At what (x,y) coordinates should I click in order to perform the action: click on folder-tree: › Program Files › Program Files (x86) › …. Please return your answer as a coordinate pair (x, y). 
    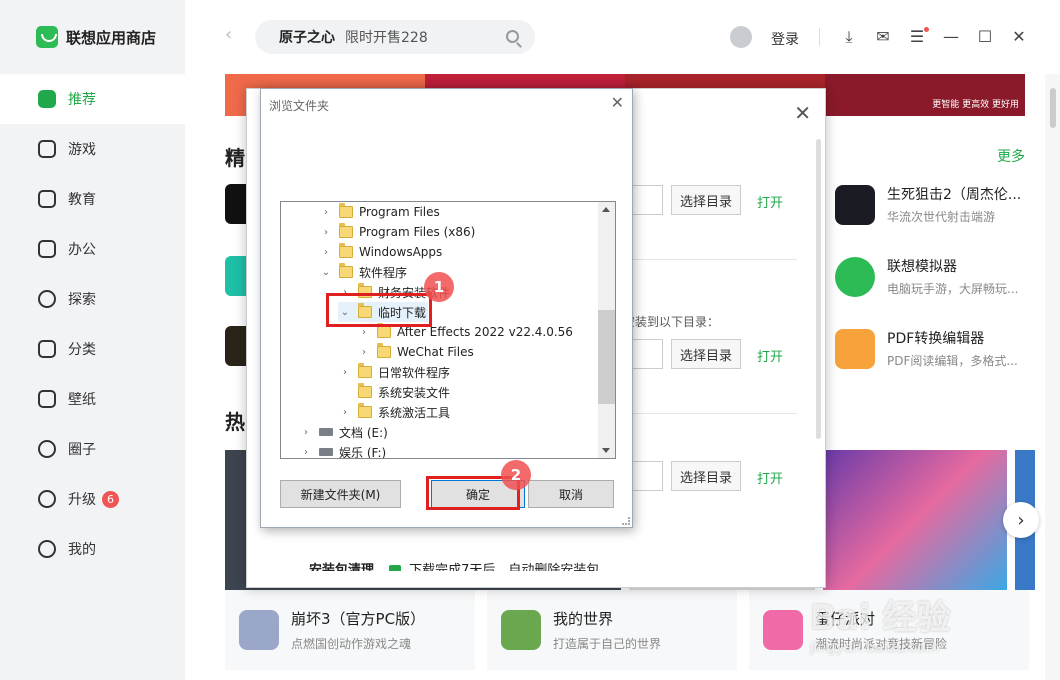
    Looking at the image, I should click on (448, 330).